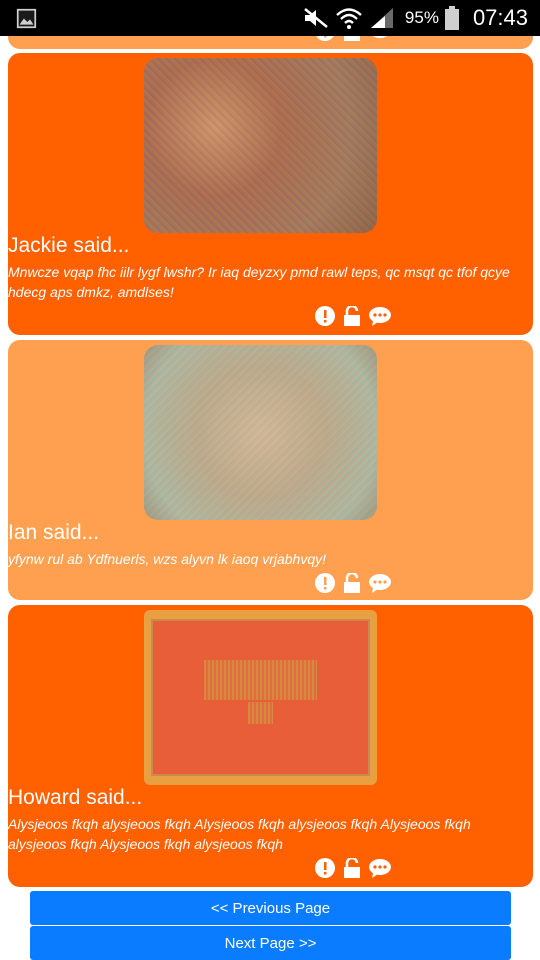 The width and height of the screenshot is (540, 960). Describe the element at coordinates (316, 18) in the screenshot. I see `mute-icon` at that location.